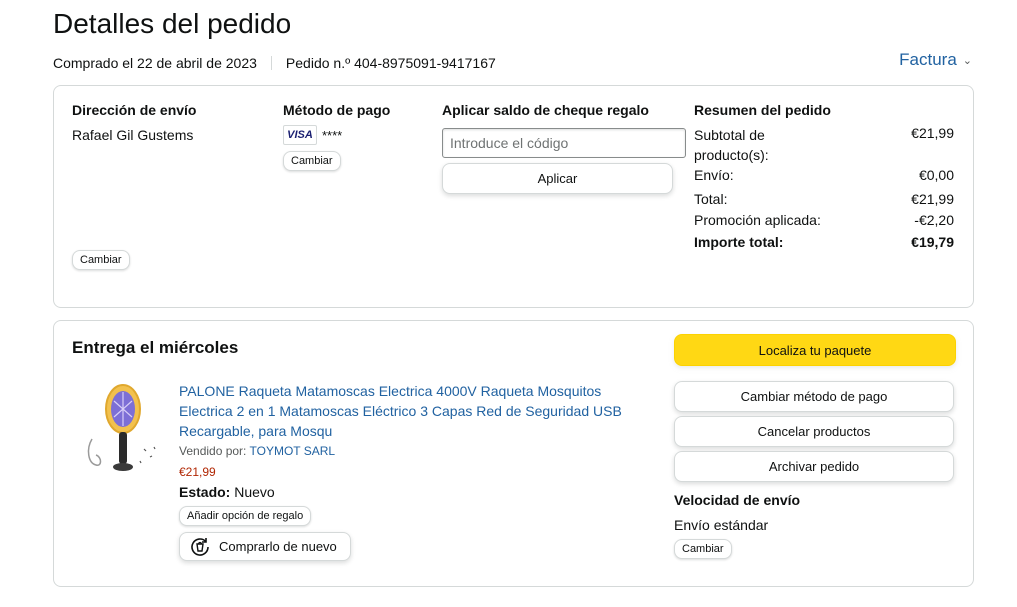  Describe the element at coordinates (814, 396) in the screenshot. I see `change-payment-method-button: Cambiar método de pago` at that location.